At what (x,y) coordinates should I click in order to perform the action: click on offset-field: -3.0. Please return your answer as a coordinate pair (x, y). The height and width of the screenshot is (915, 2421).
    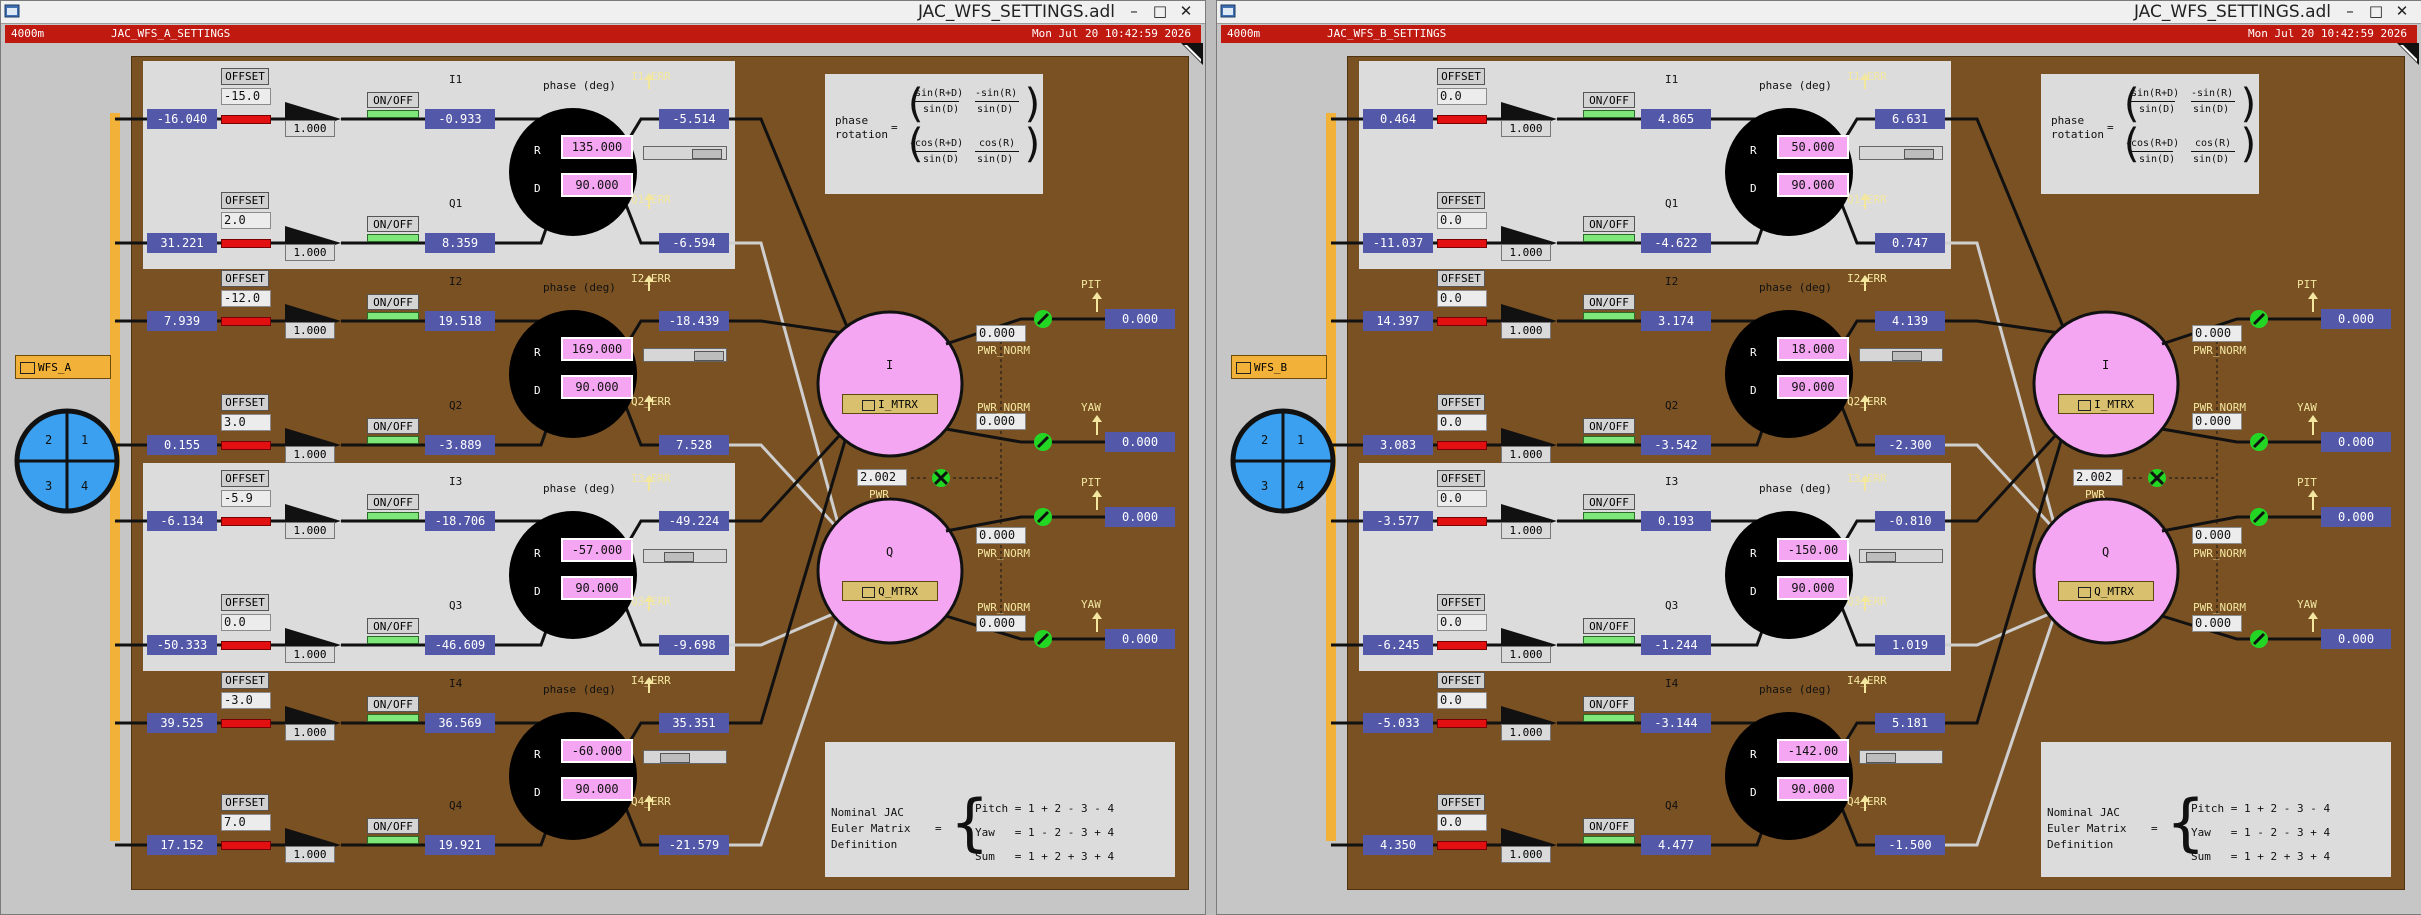
    Looking at the image, I should click on (246, 700).